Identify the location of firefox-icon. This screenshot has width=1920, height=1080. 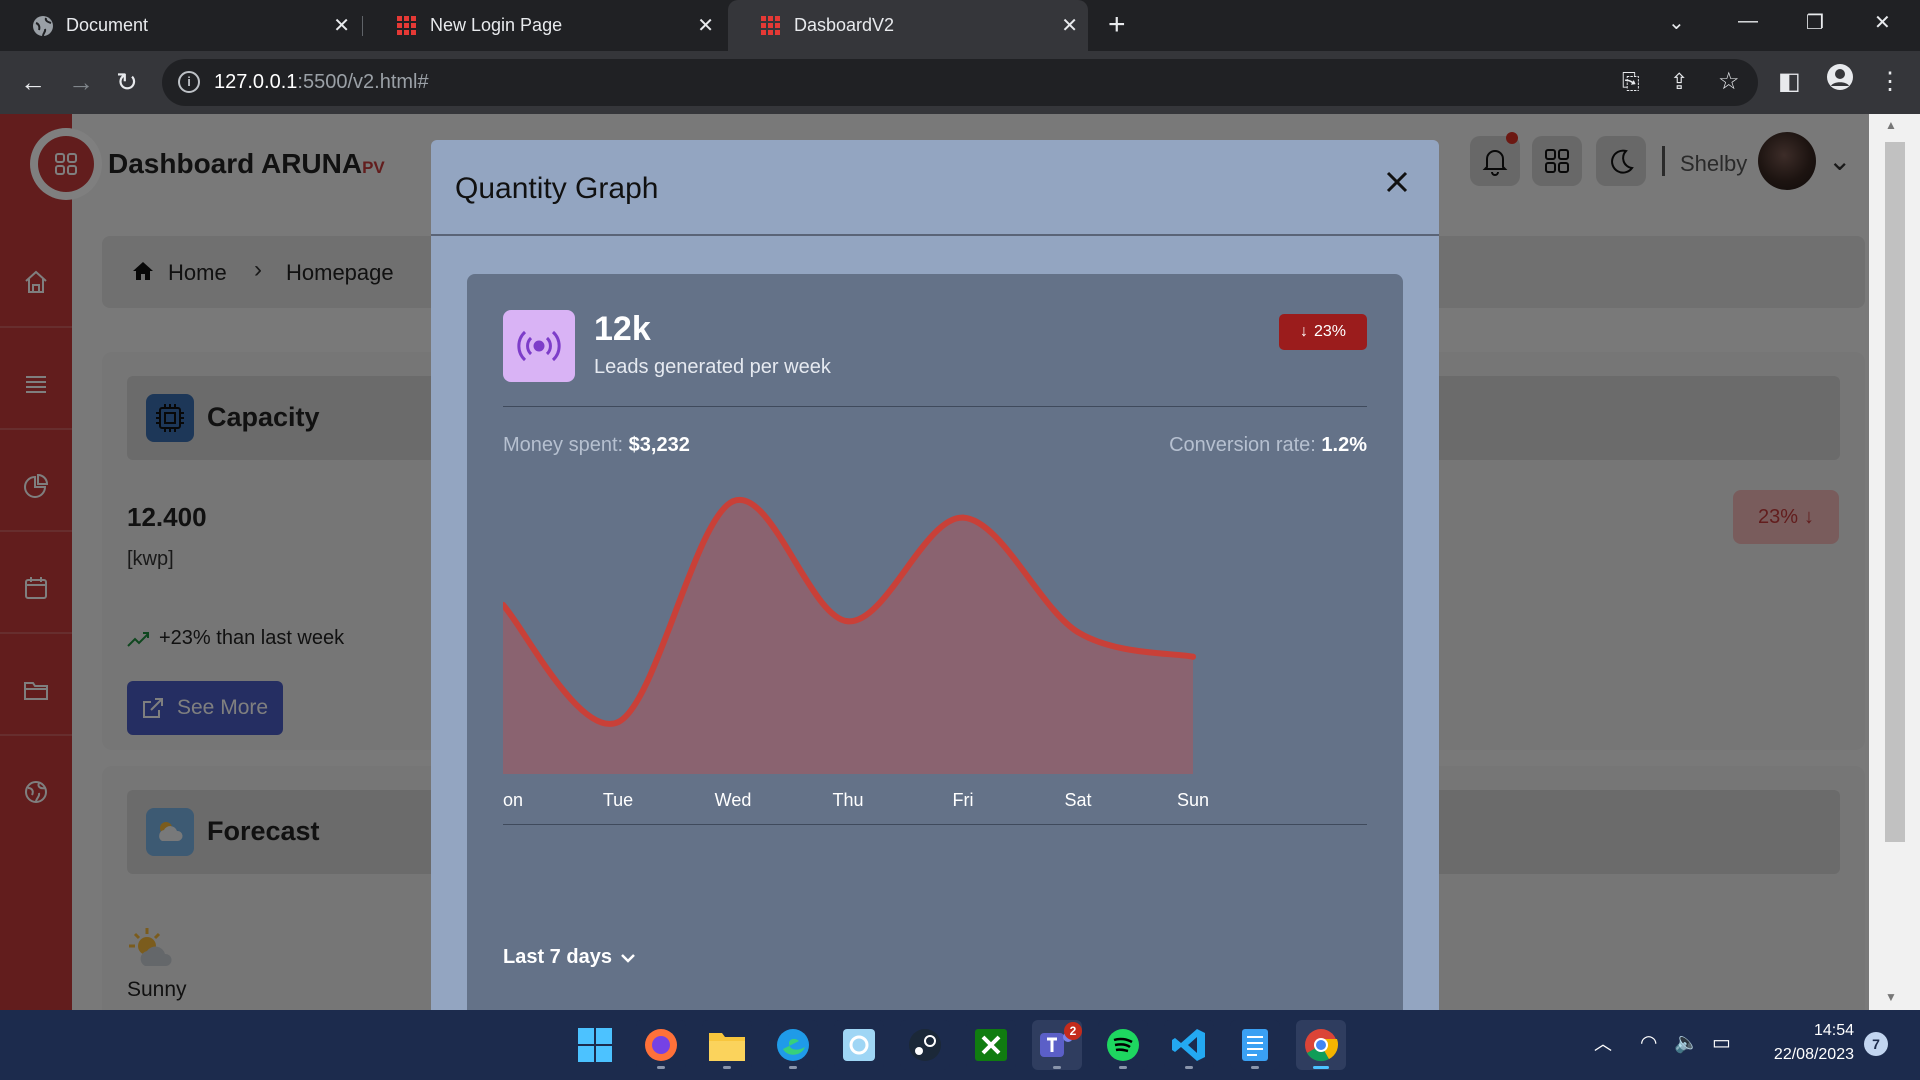
(661, 1045).